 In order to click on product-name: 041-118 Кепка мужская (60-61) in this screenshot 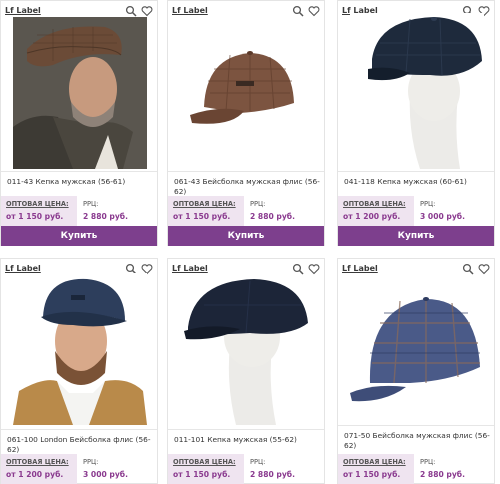, I will do `click(417, 182)`.